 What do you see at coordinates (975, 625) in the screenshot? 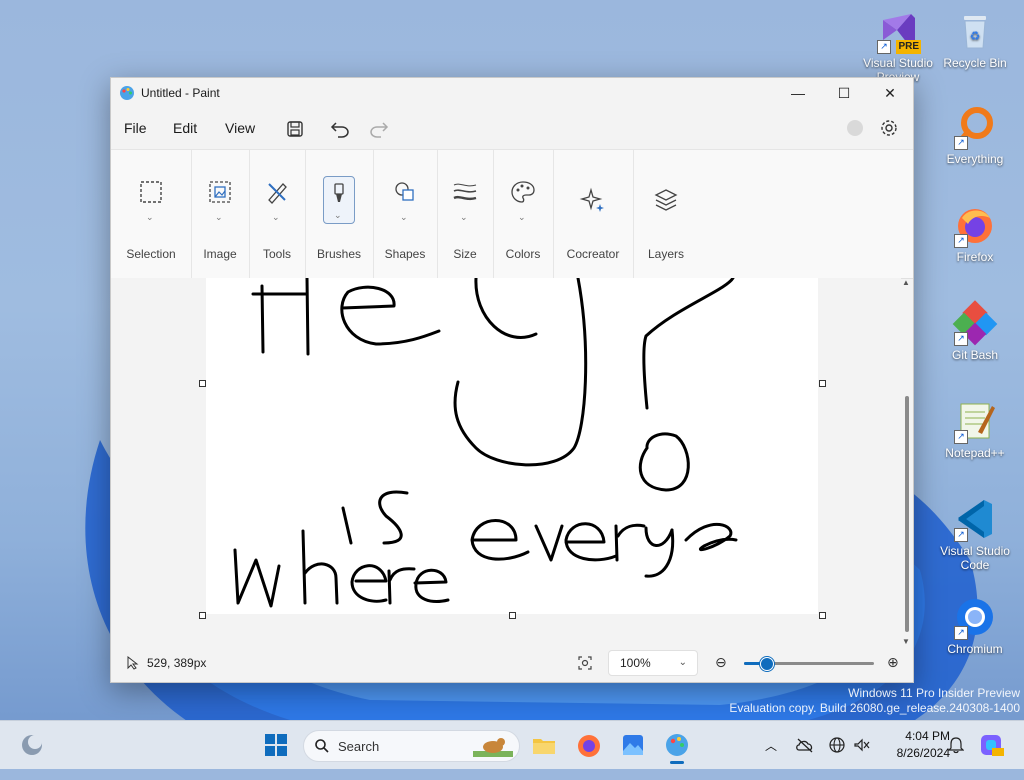
I see `desktop-icon-chromium: ↗ Chromium` at bounding box center [975, 625].